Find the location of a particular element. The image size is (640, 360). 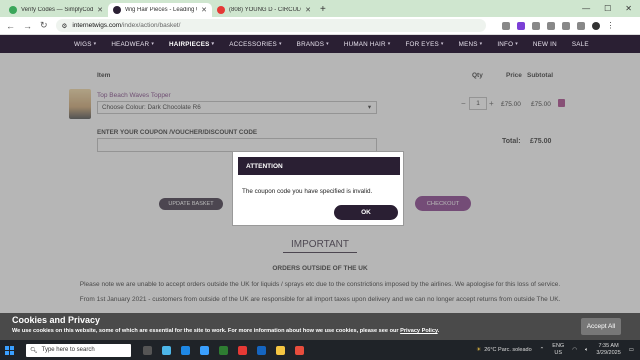

more-menu-icon: ⋮ is located at coordinates (611, 25).